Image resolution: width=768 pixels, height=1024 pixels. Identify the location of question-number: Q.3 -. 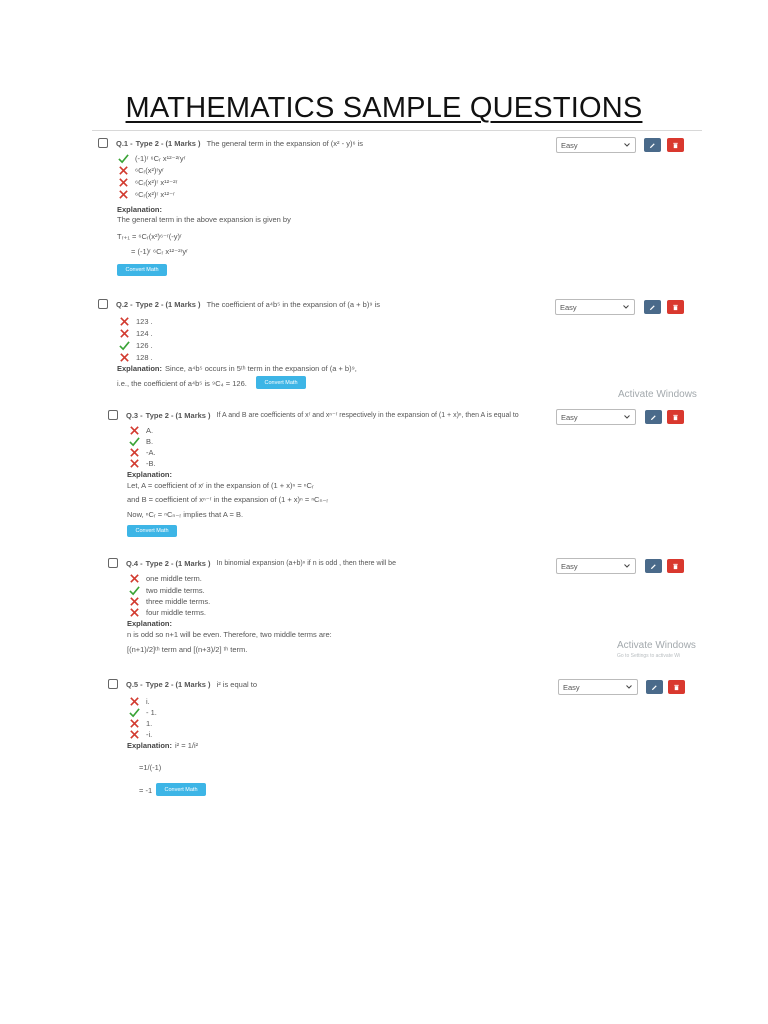
(134, 415).